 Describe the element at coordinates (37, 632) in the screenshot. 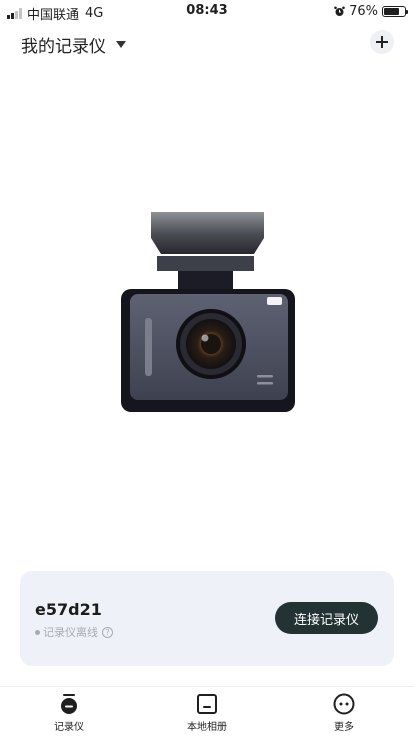

I see `offline-dot-icon` at that location.